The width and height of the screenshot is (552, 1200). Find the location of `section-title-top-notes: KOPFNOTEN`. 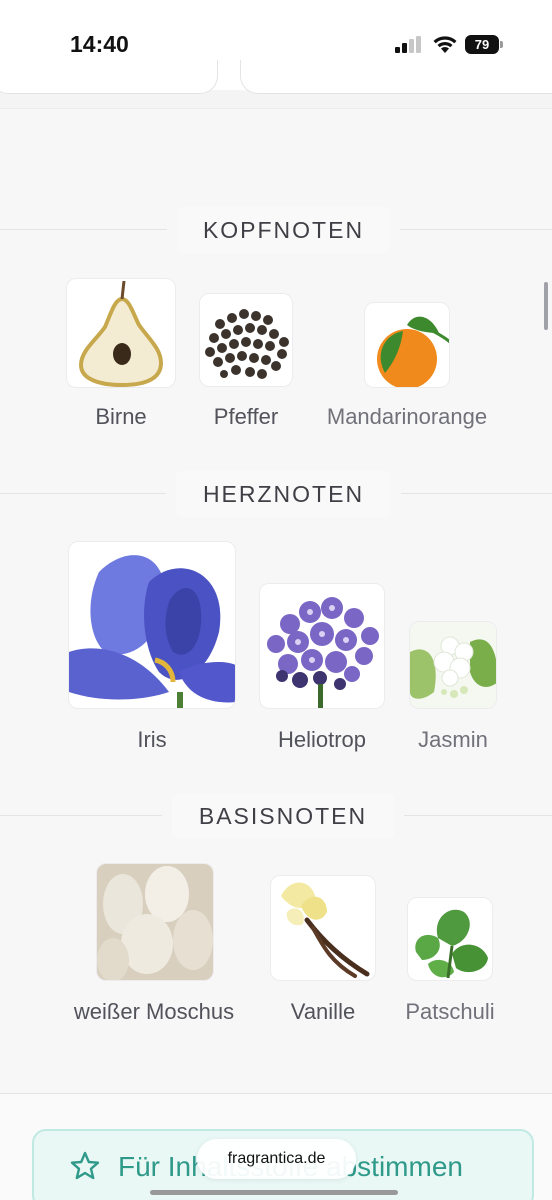

section-title-top-notes: KOPFNOTEN is located at coordinates (283, 230).